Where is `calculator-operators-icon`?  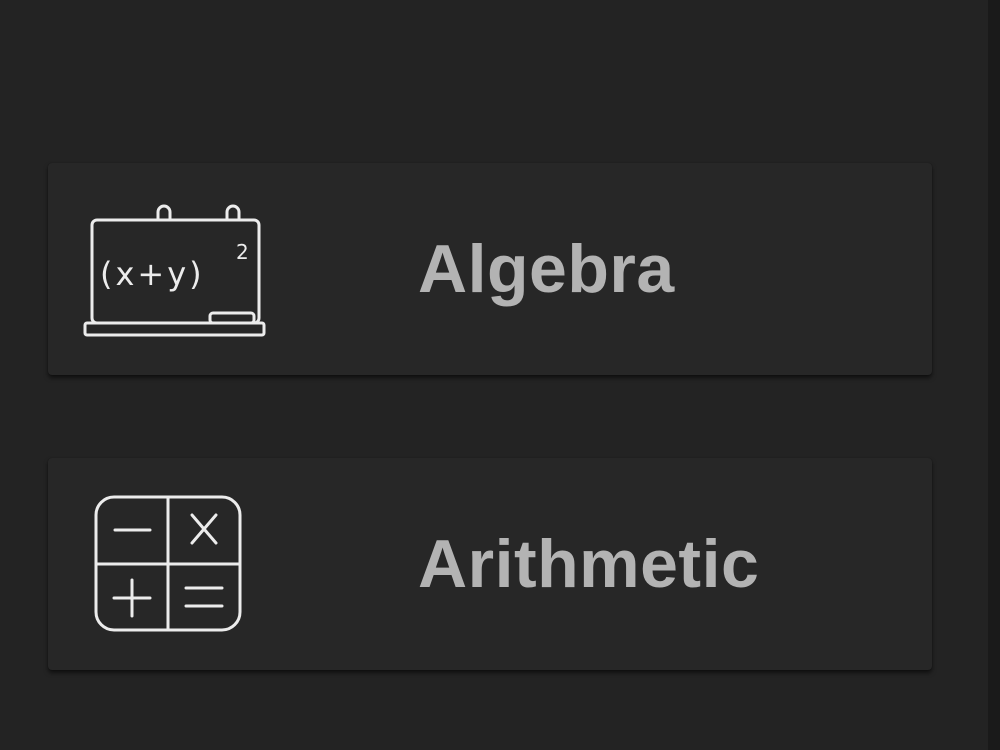
calculator-operators-icon is located at coordinates (168, 563).